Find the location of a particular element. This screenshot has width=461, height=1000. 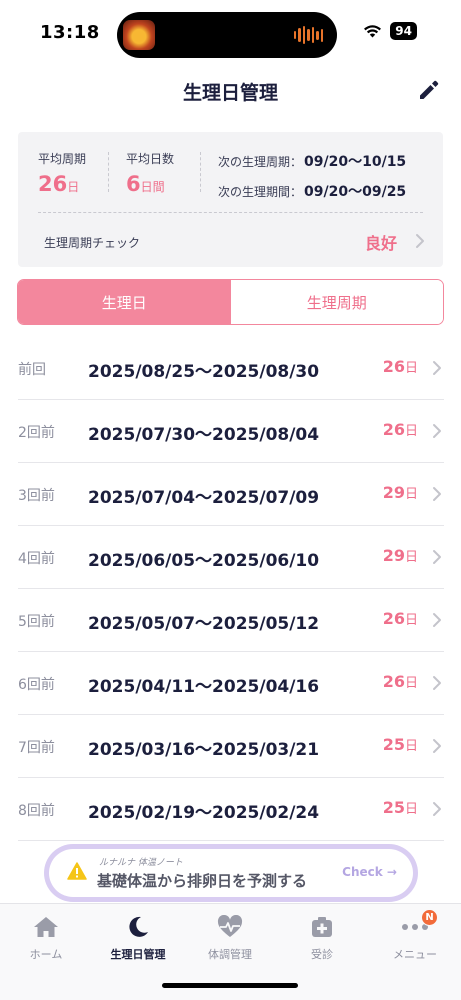

warning-icon is located at coordinates (77, 871).